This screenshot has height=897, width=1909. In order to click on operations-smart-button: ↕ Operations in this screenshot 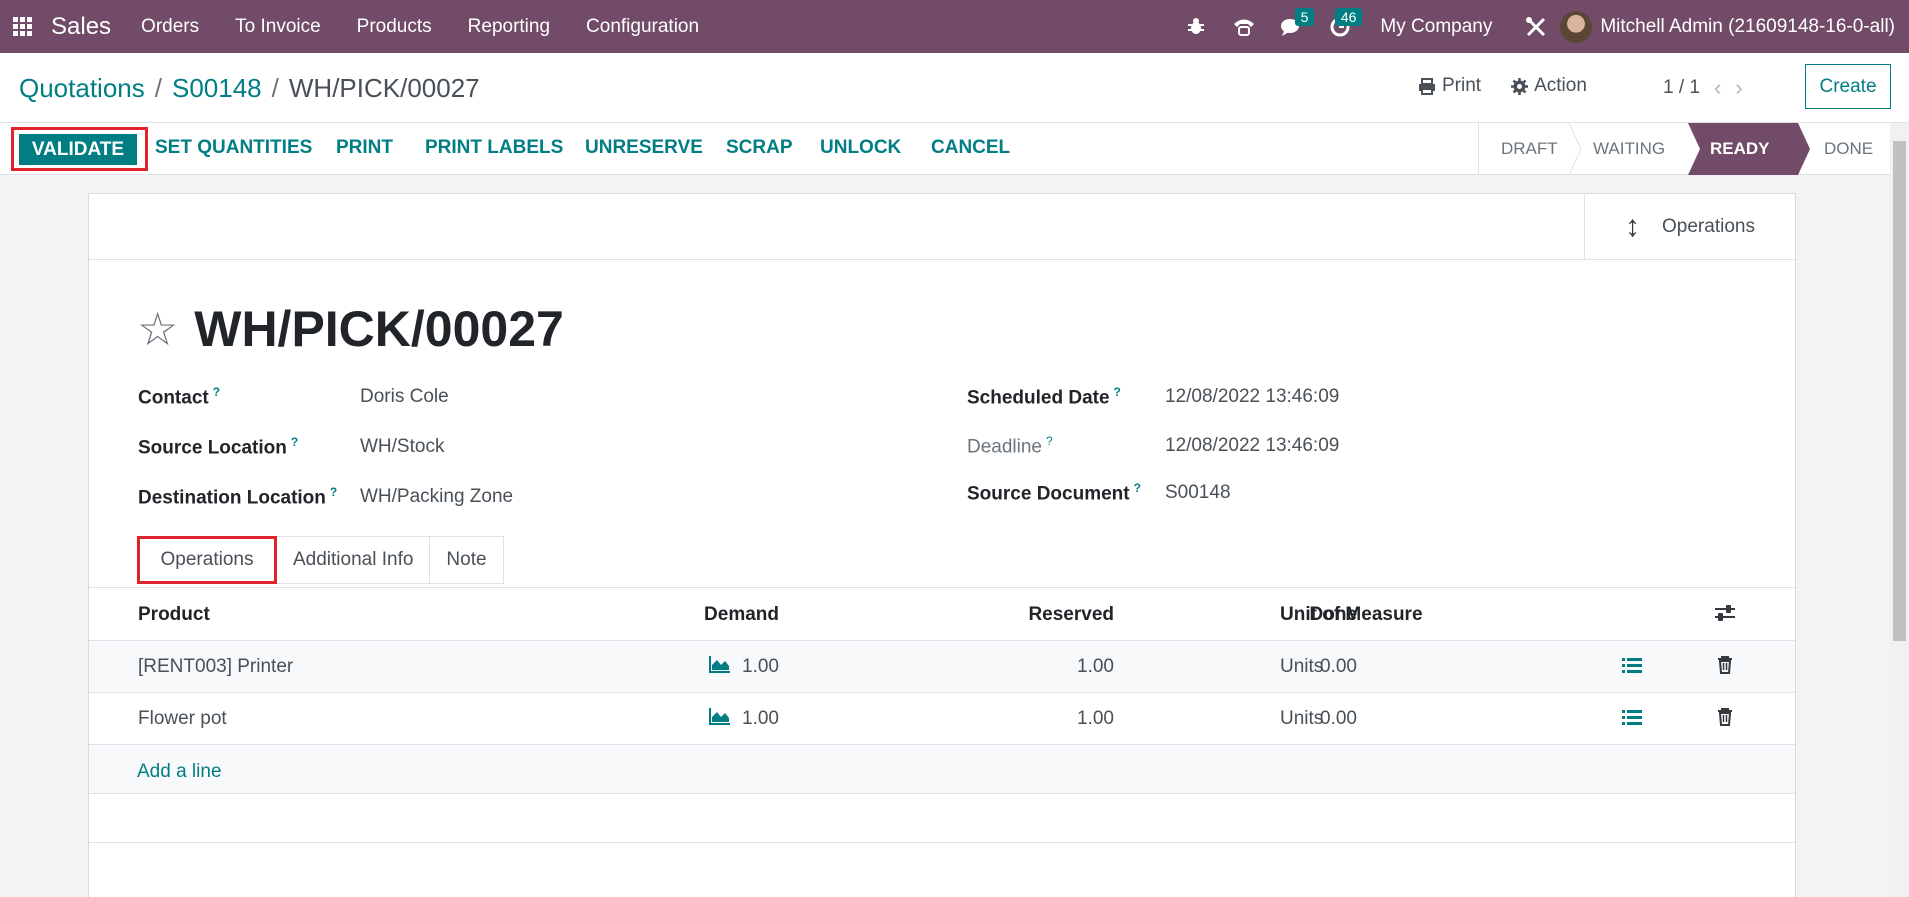, I will do `click(1689, 227)`.